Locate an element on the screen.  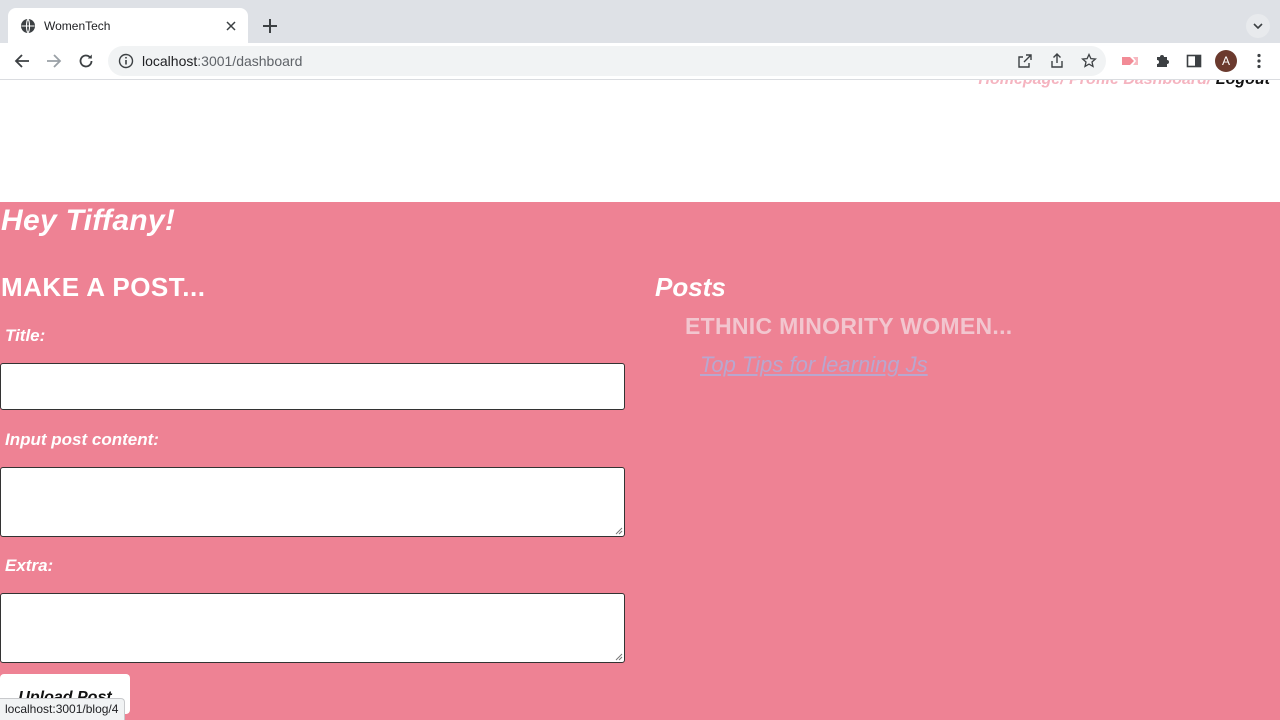
side-panel-icon is located at coordinates (1194, 61).